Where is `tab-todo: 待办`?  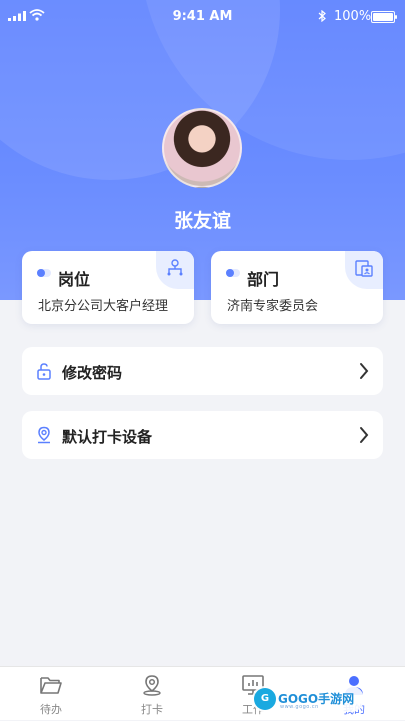
tab-todo: 待办 is located at coordinates (51, 694).